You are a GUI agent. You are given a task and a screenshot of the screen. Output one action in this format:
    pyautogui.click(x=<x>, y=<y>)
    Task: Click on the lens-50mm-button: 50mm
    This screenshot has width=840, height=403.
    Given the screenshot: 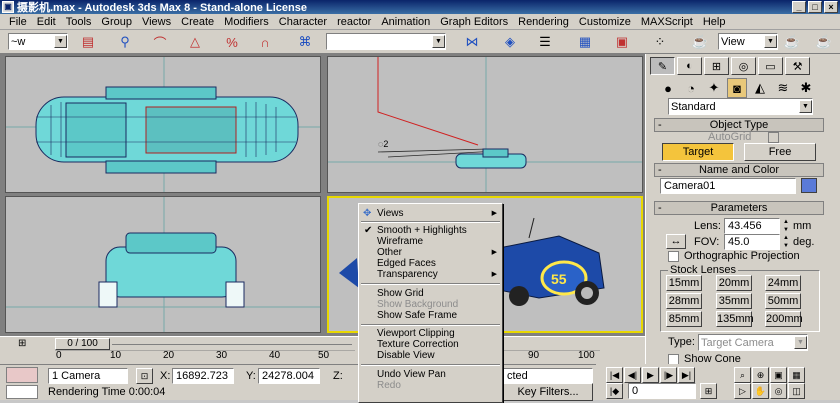 What is the action you would take?
    pyautogui.click(x=783, y=301)
    